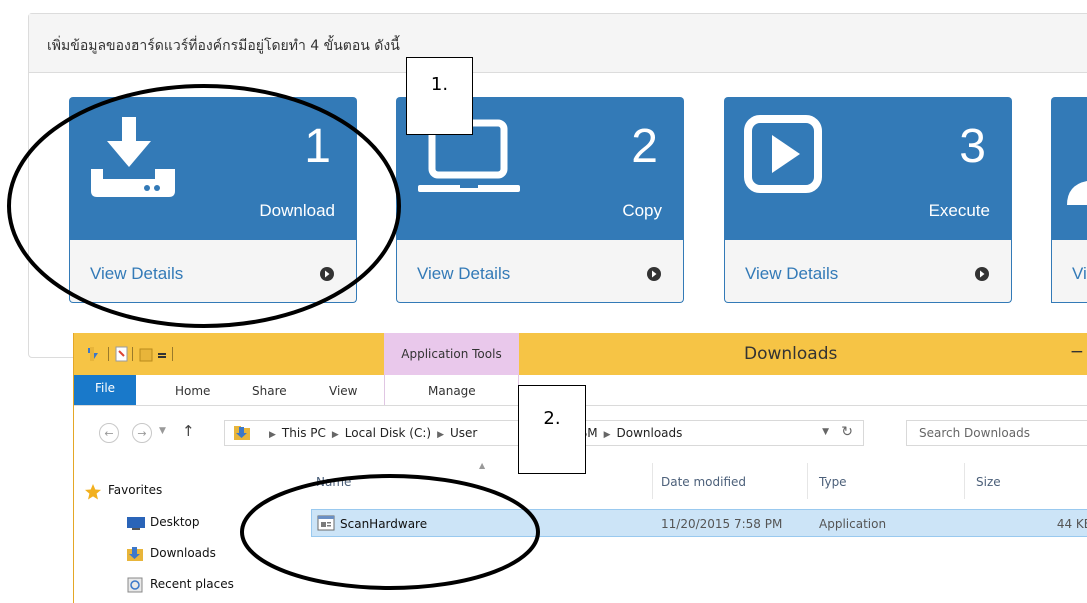  Describe the element at coordinates (204, 206) in the screenshot. I see `highlight-ellipse-download` at that location.